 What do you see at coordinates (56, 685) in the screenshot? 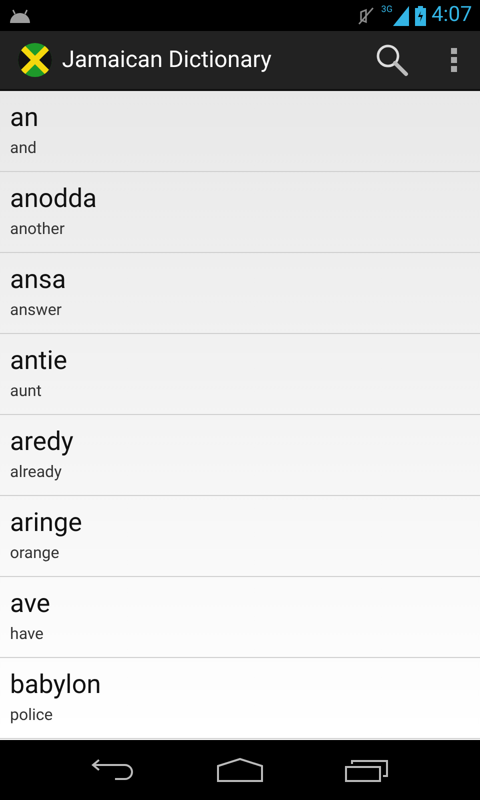
I see `entry-word: babylon` at bounding box center [56, 685].